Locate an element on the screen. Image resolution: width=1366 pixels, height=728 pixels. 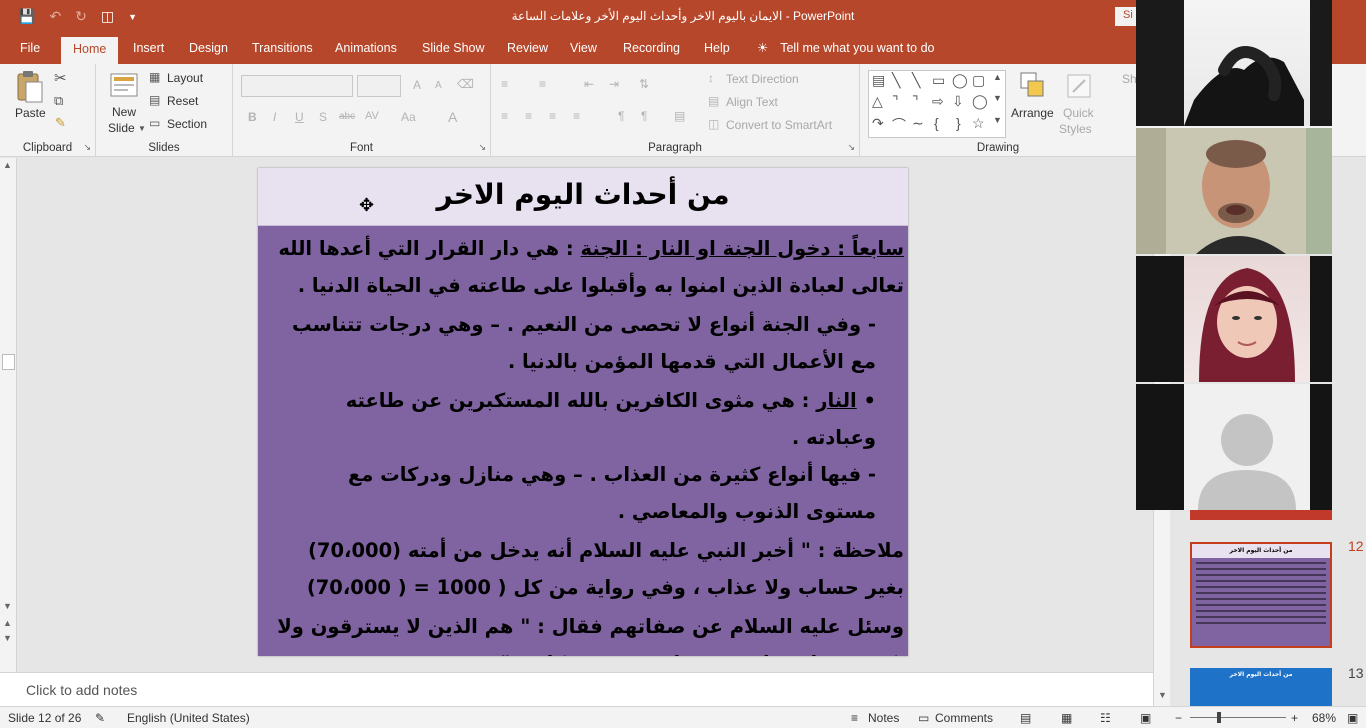
normal-view-icon: ▤ is located at coordinates (1025, 718).